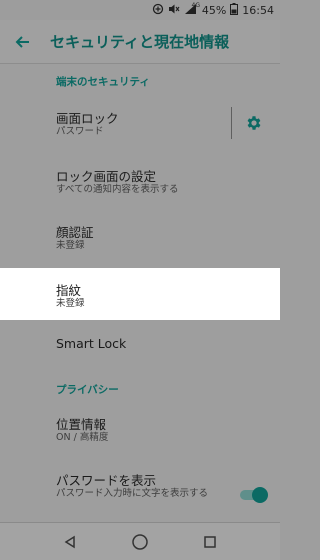 The height and width of the screenshot is (560, 320). Describe the element at coordinates (106, 480) in the screenshot. I see `show-password-title: パスワードを表示` at that location.